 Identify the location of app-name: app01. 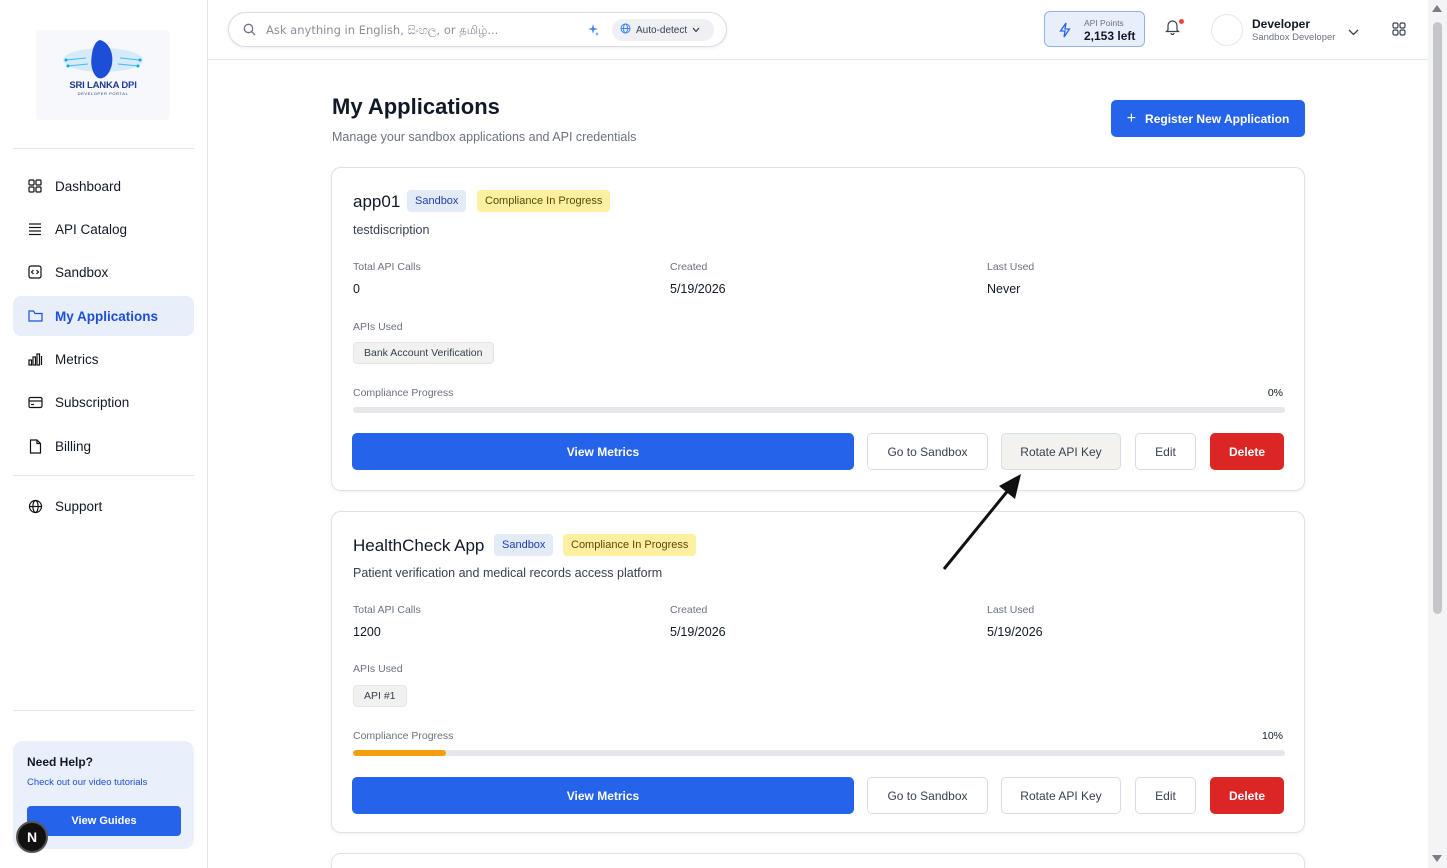
(377, 201).